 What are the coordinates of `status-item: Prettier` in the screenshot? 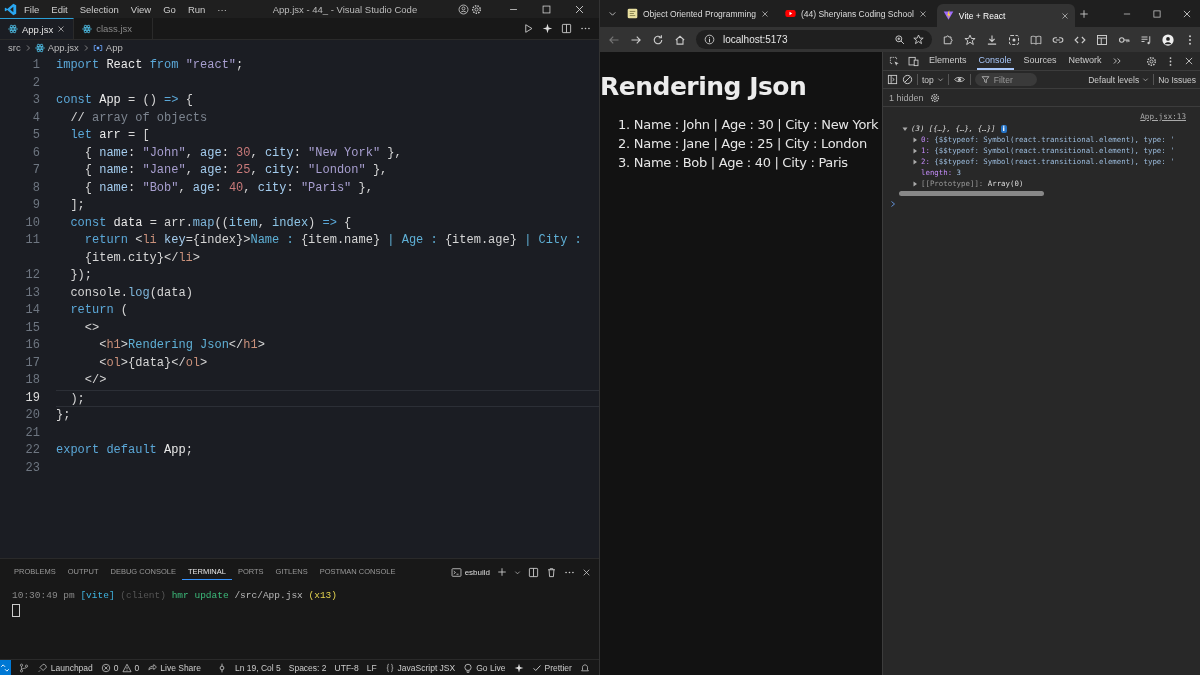 It's located at (551, 667).